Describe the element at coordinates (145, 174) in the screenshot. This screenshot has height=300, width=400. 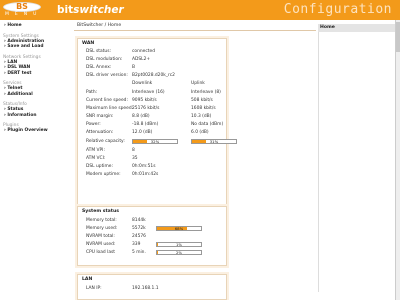
I see `modem-uptime-value: 0h:01m:42s` at that location.